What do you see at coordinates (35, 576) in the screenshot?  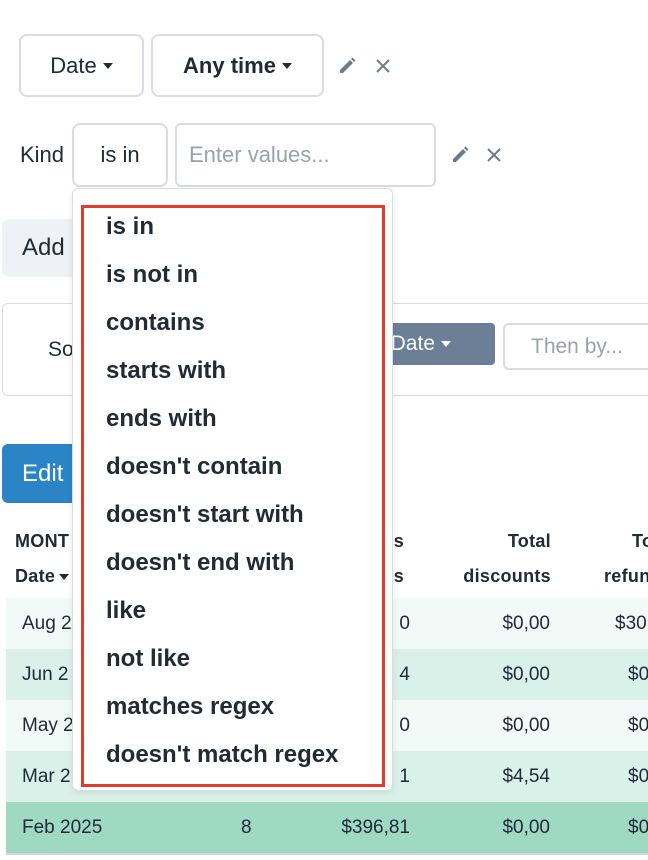 I see `month-header-line2: Date` at bounding box center [35, 576].